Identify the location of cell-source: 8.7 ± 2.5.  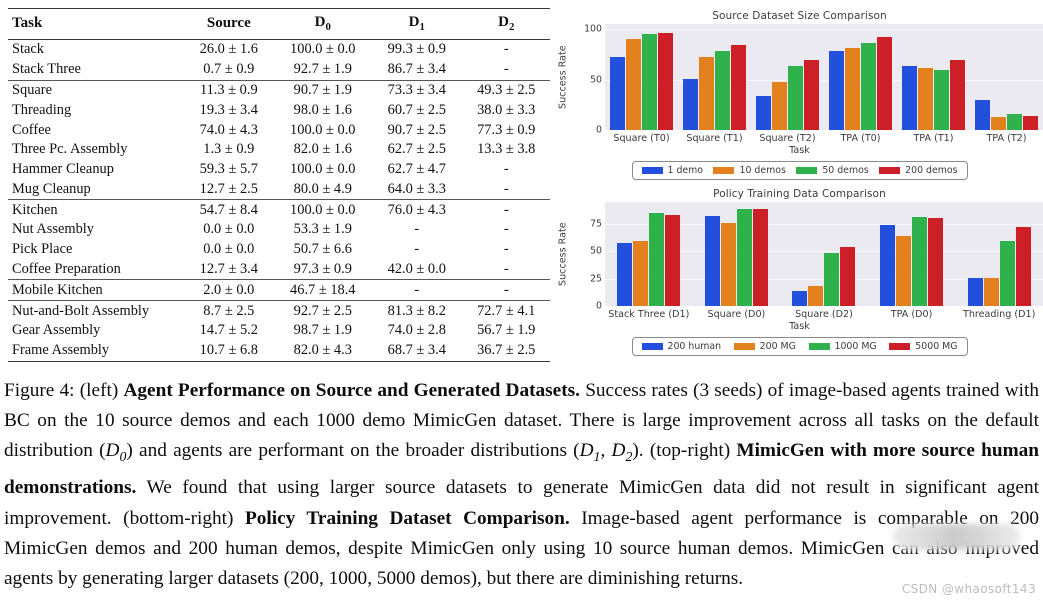
(229, 310).